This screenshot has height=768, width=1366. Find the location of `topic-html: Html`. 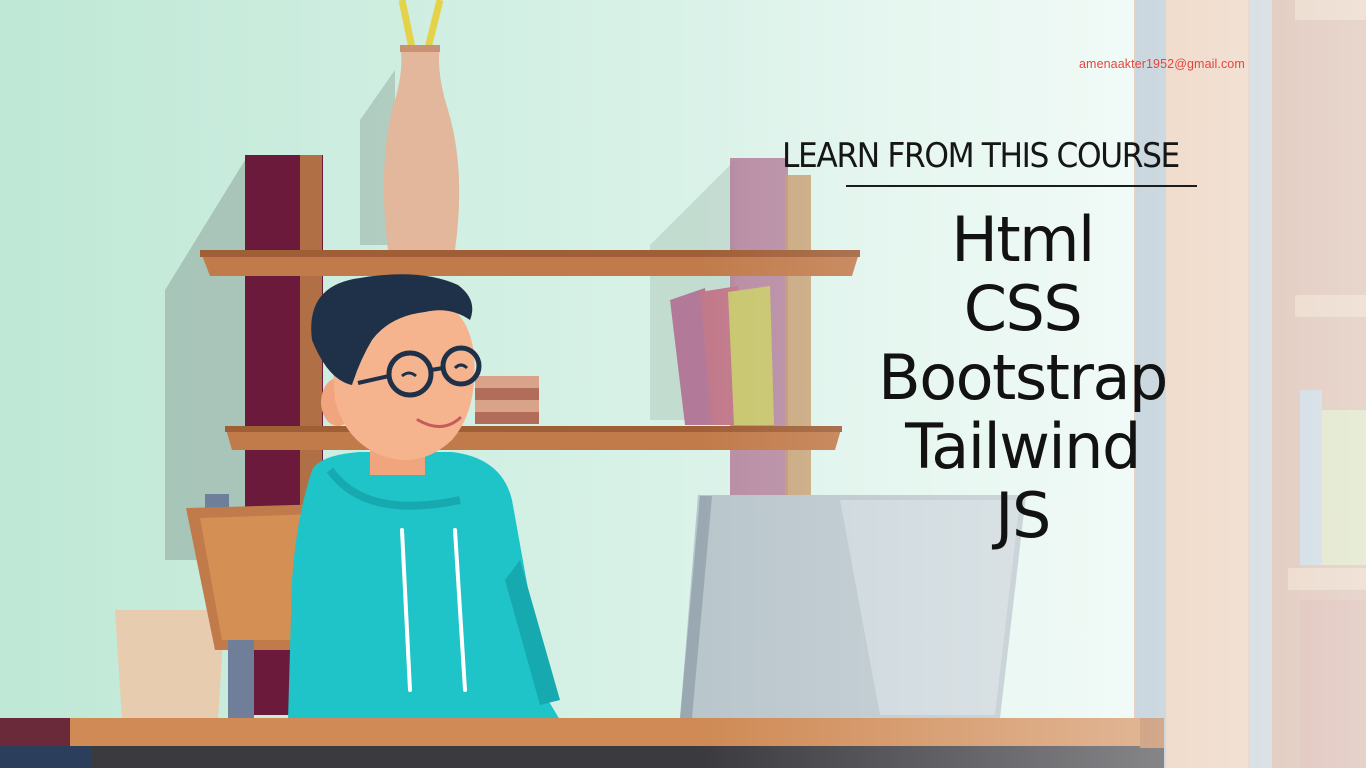

topic-html: Html is located at coordinates (1023, 239).